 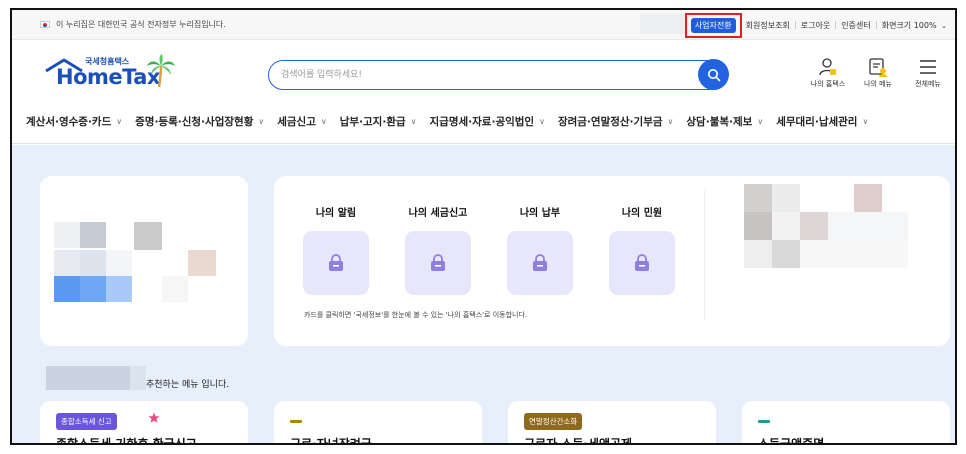 I want to click on nav-item-certificate: 증명·등록·신청·사업장현황 ∨, so click(x=199, y=121).